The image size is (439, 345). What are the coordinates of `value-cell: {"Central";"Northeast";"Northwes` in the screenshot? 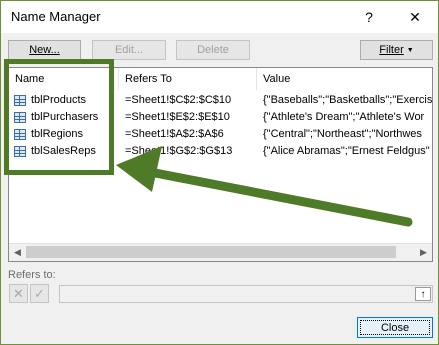 It's located at (342, 134).